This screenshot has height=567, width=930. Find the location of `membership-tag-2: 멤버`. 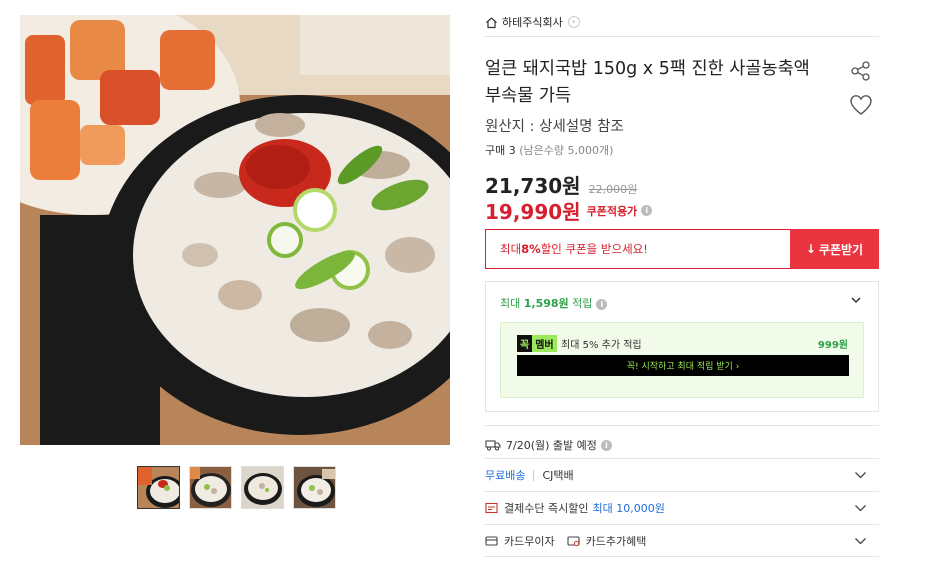

membership-tag-2: 멤버 is located at coordinates (544, 343).